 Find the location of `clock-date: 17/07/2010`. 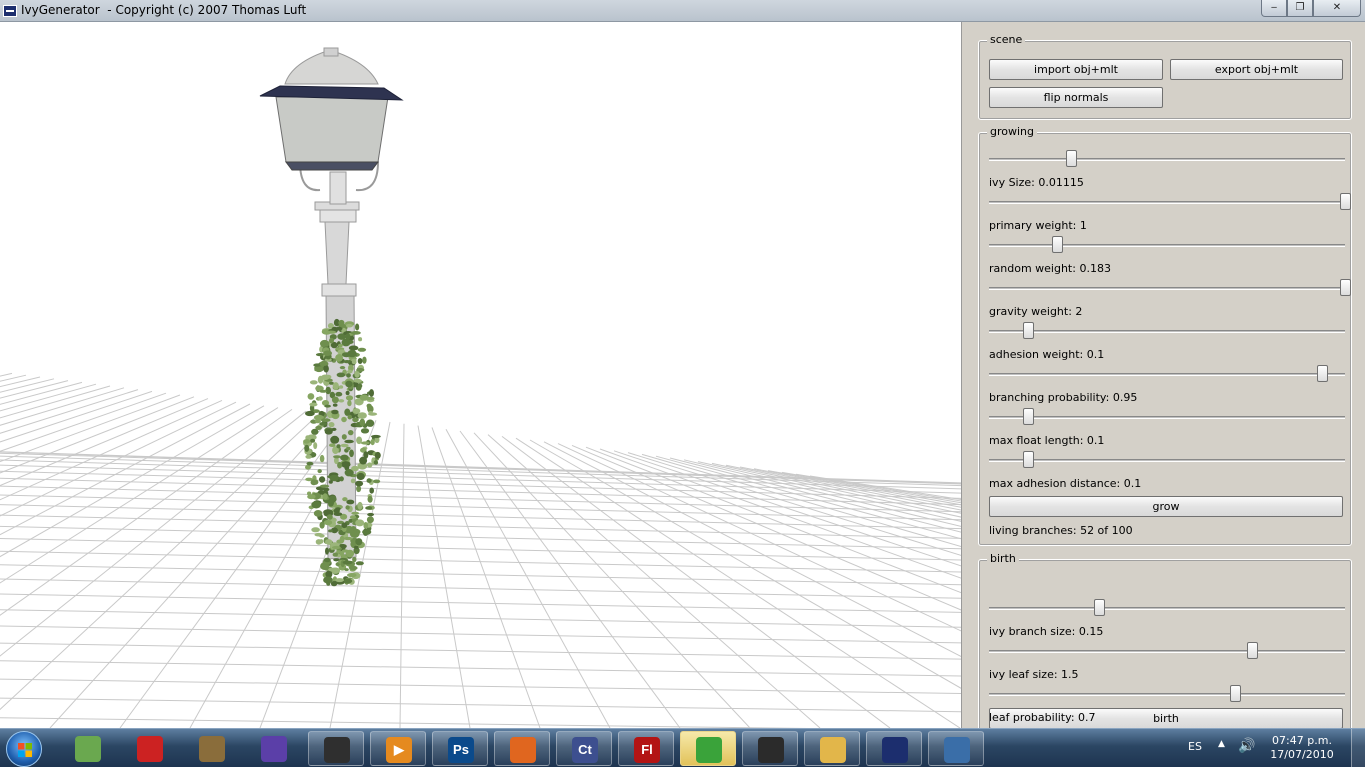

clock-date: 17/07/2010 is located at coordinates (1302, 754).